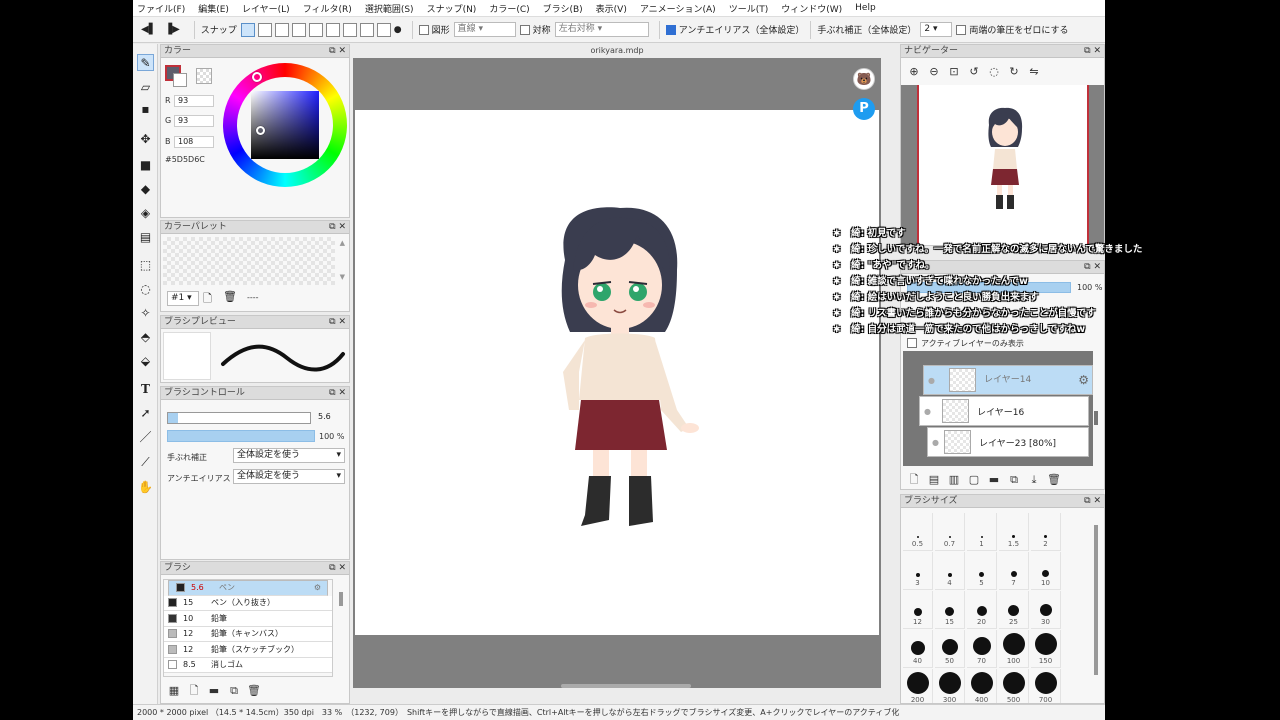  I want to click on rotate-reset-icon: ◌, so click(994, 72).